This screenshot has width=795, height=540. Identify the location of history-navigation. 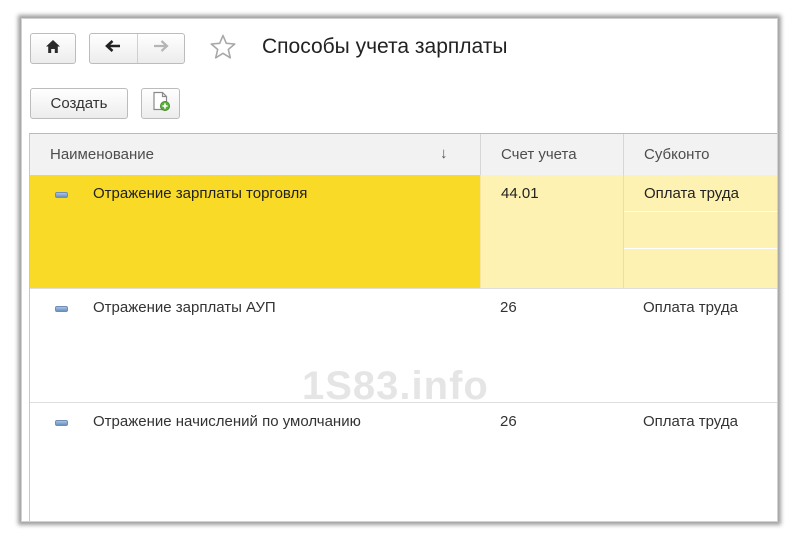
(137, 48).